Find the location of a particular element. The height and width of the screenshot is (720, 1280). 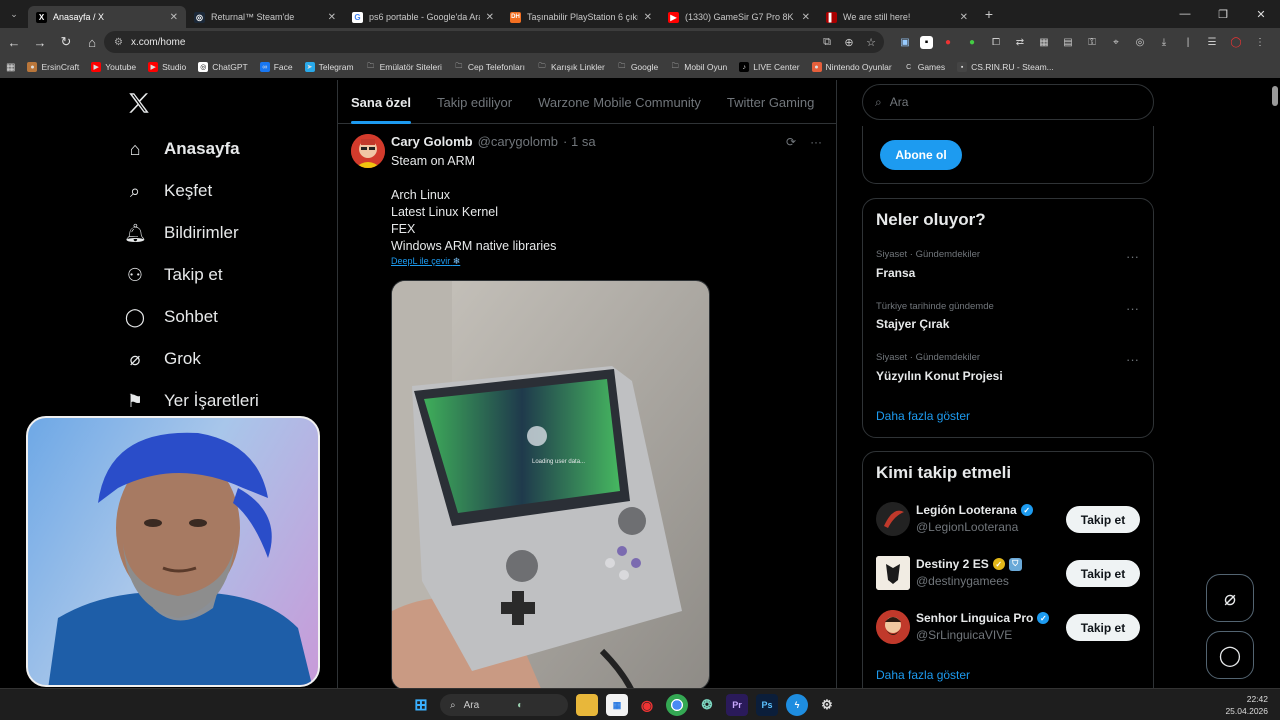

close-window-button: ✕ is located at coordinates (1261, 14).